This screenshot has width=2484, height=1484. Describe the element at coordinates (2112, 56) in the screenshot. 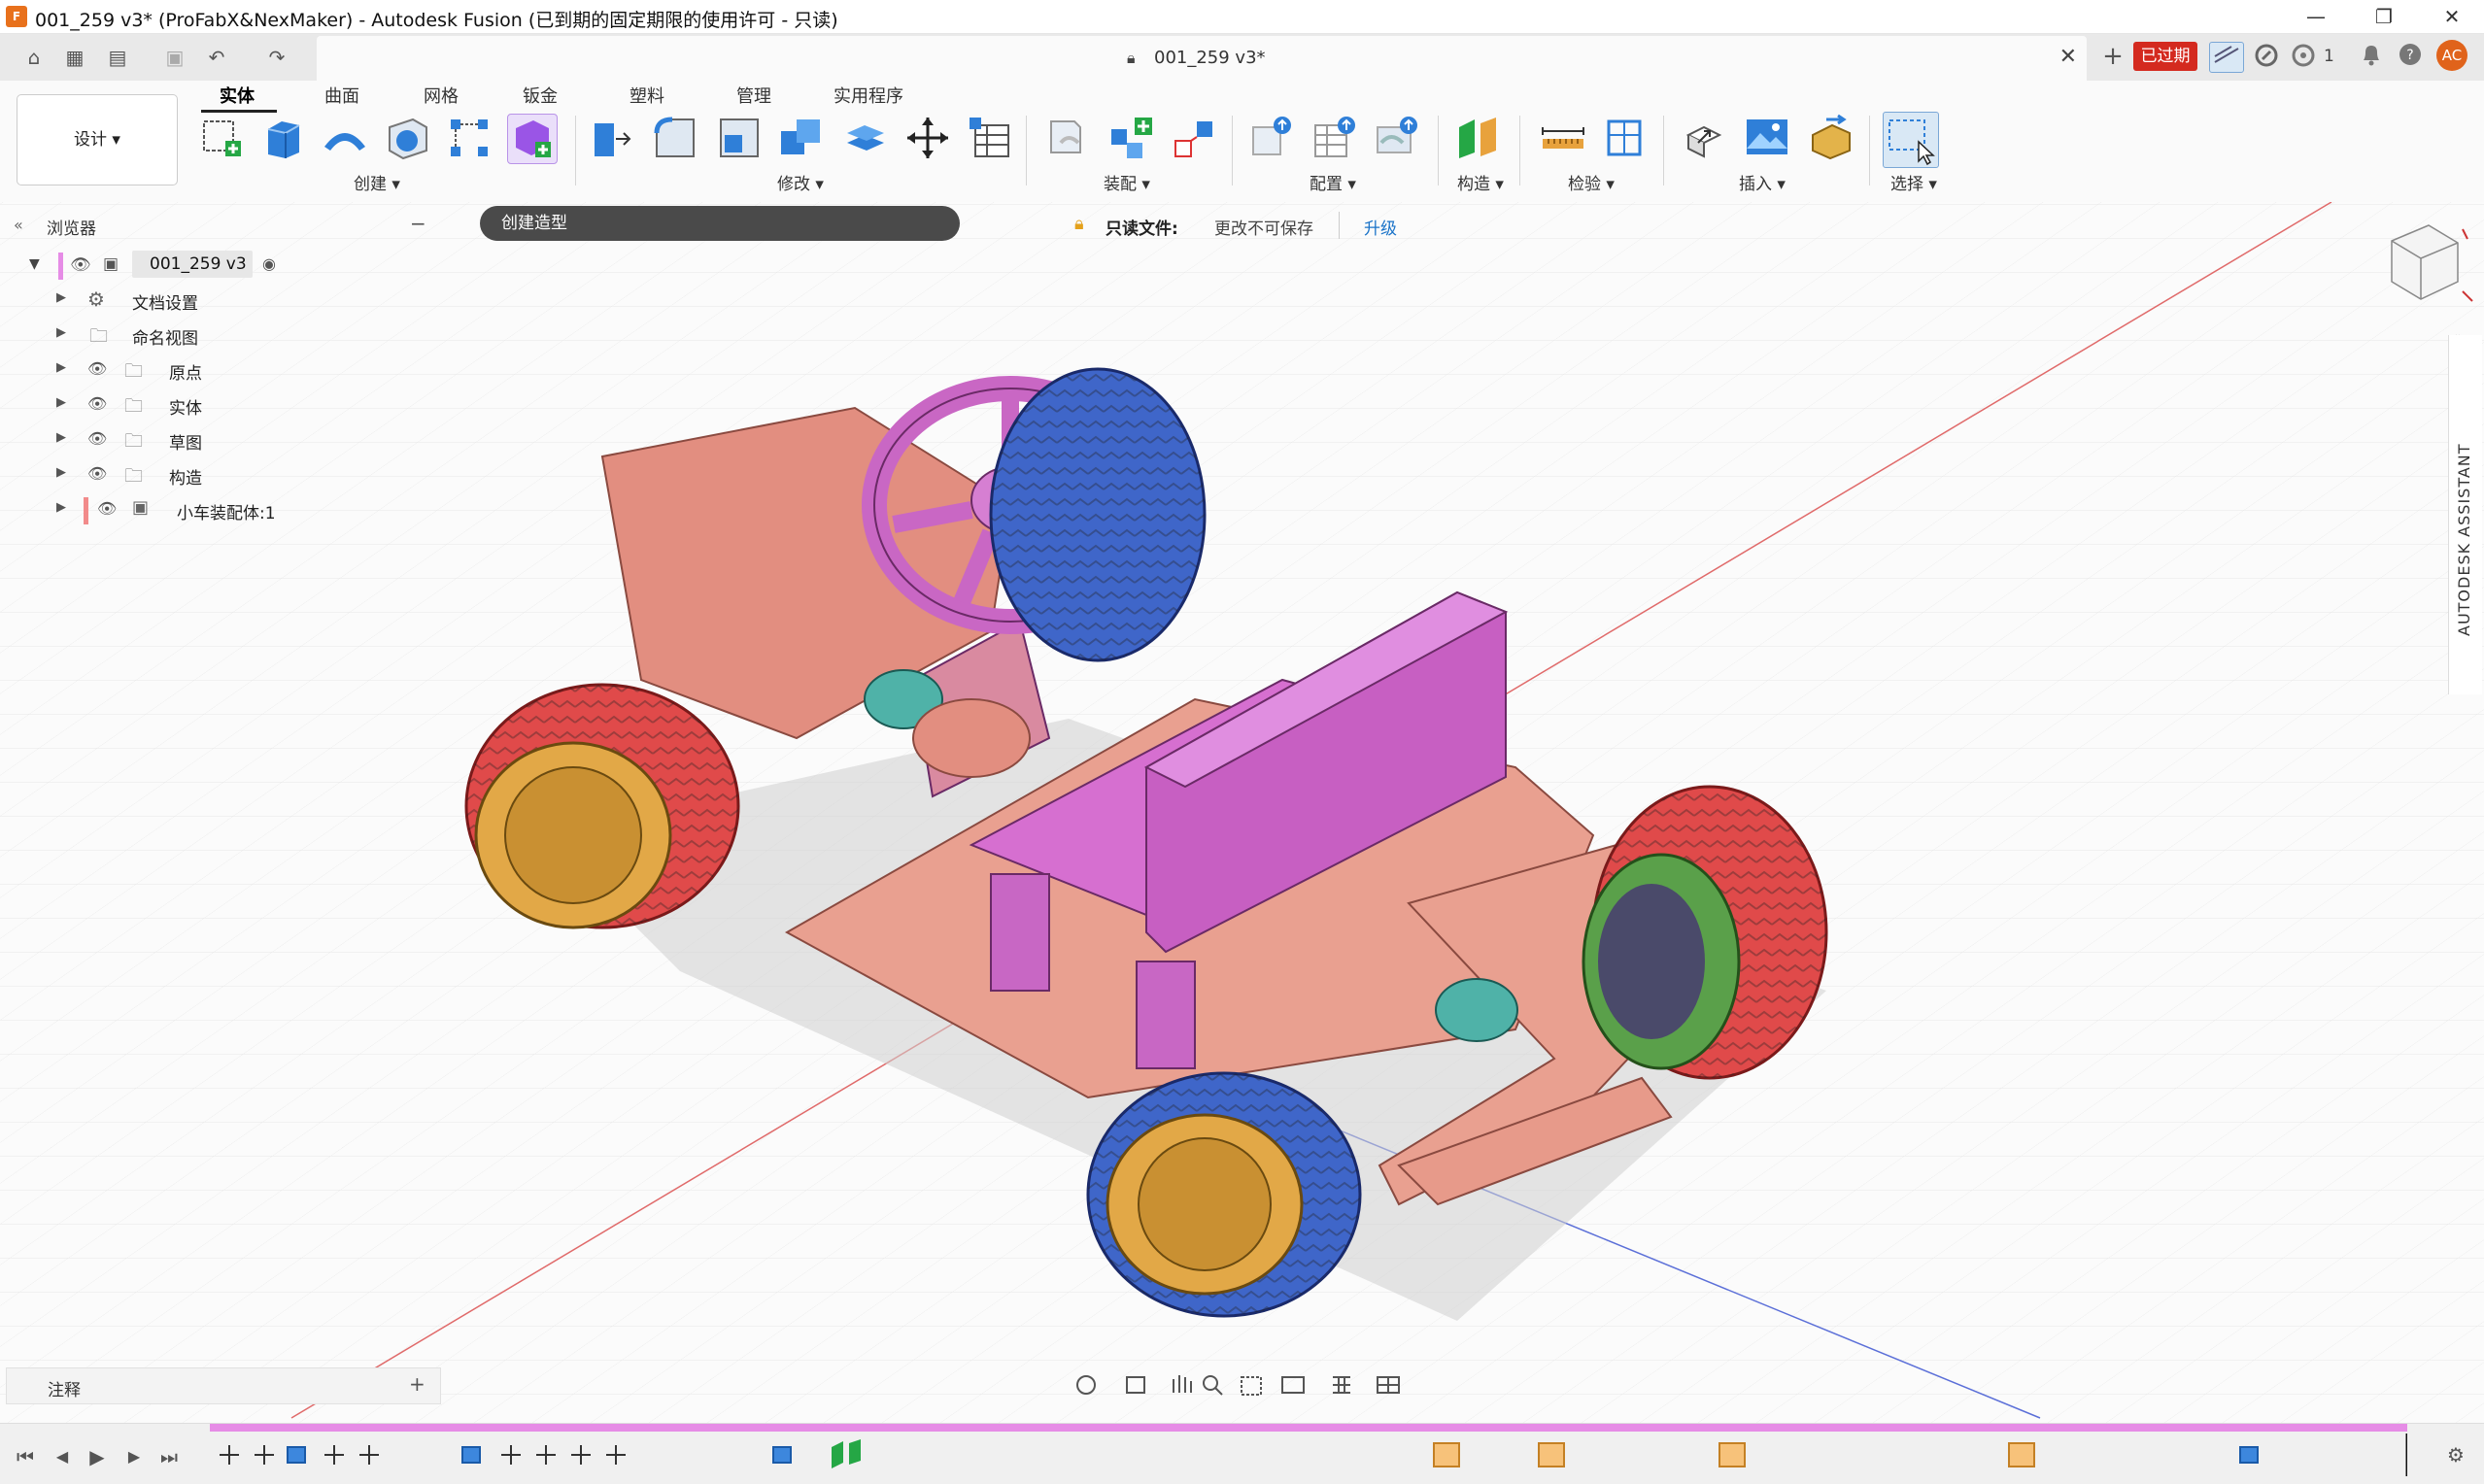

I see `new-tab-button: +` at that location.